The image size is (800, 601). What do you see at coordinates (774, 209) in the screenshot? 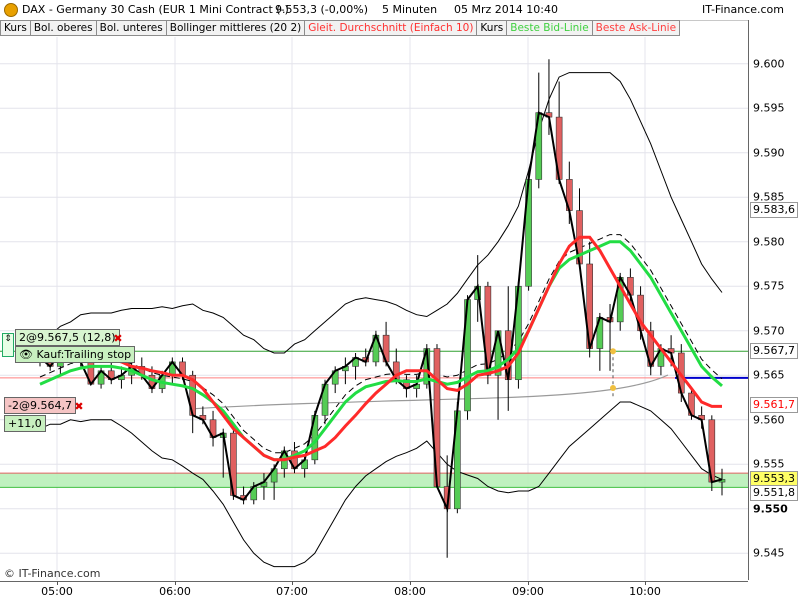
I see `price-badge: 9.583,6` at bounding box center [774, 209].